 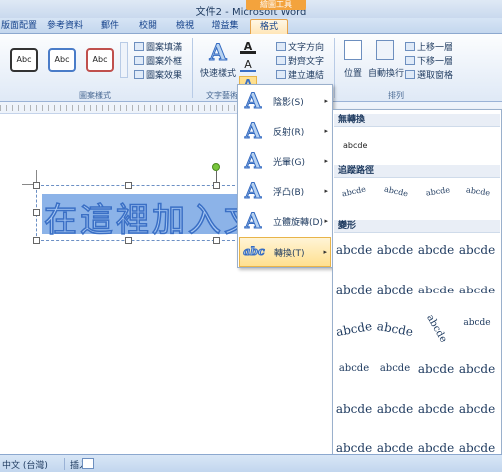 I want to click on create-link-button: 建立連結, so click(x=300, y=74).